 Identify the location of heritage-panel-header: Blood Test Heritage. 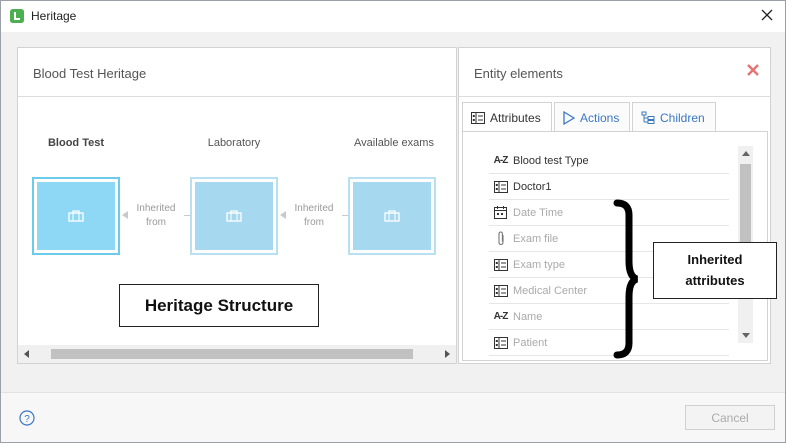
(237, 72).